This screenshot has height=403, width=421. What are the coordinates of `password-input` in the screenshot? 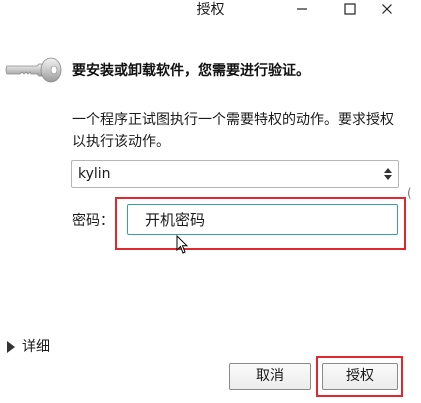 It's located at (262, 219).